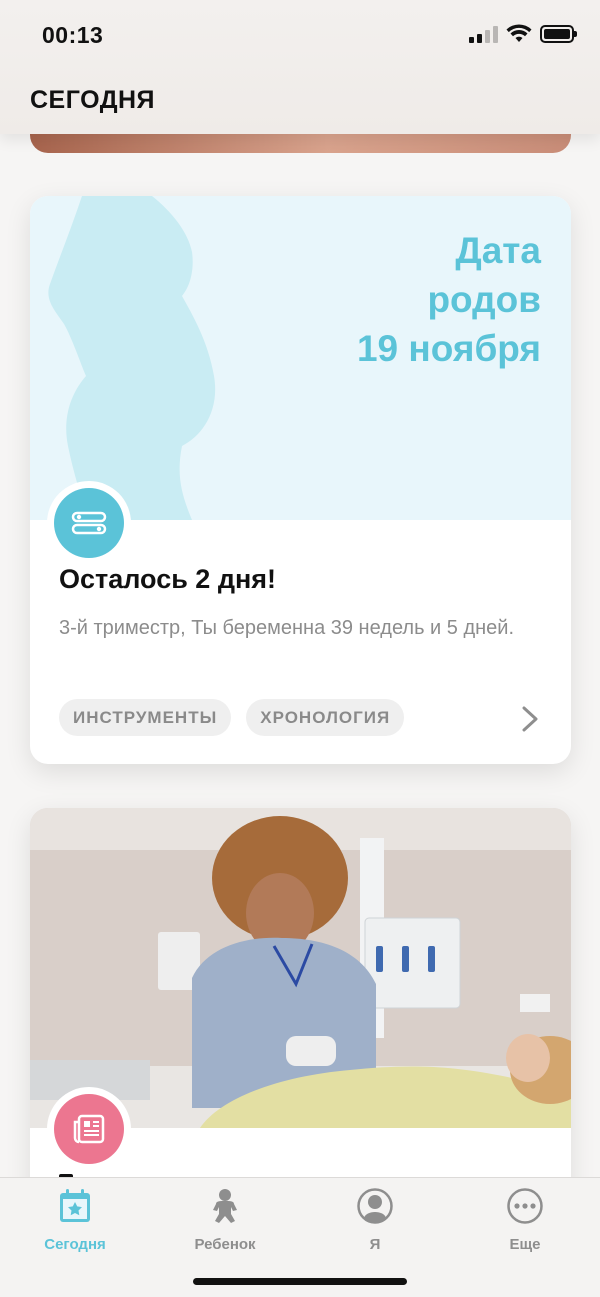  I want to click on tab-me: Я, so click(375, 1219).